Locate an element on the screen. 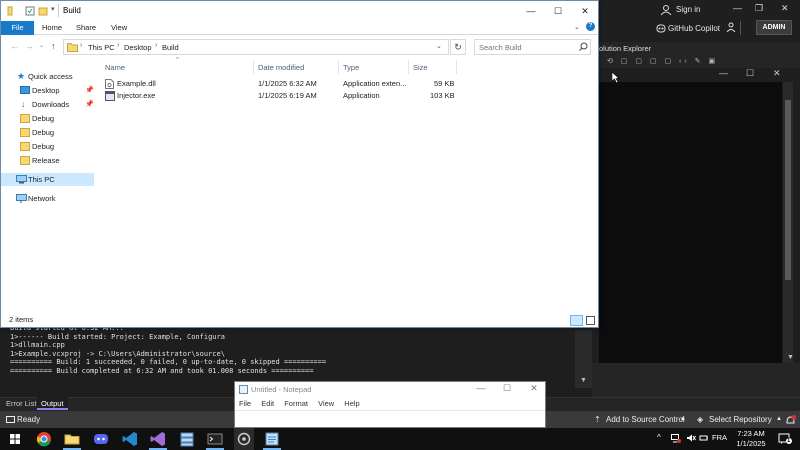  explorer-titlebar is located at coordinates (299, 11).